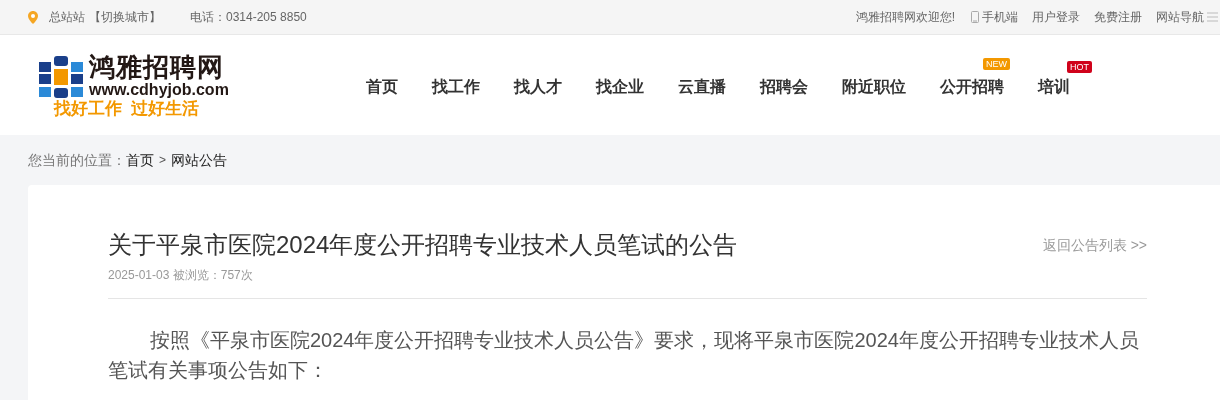 The height and width of the screenshot is (400, 1220). I want to click on top-link: 手机端, so click(994, 17).